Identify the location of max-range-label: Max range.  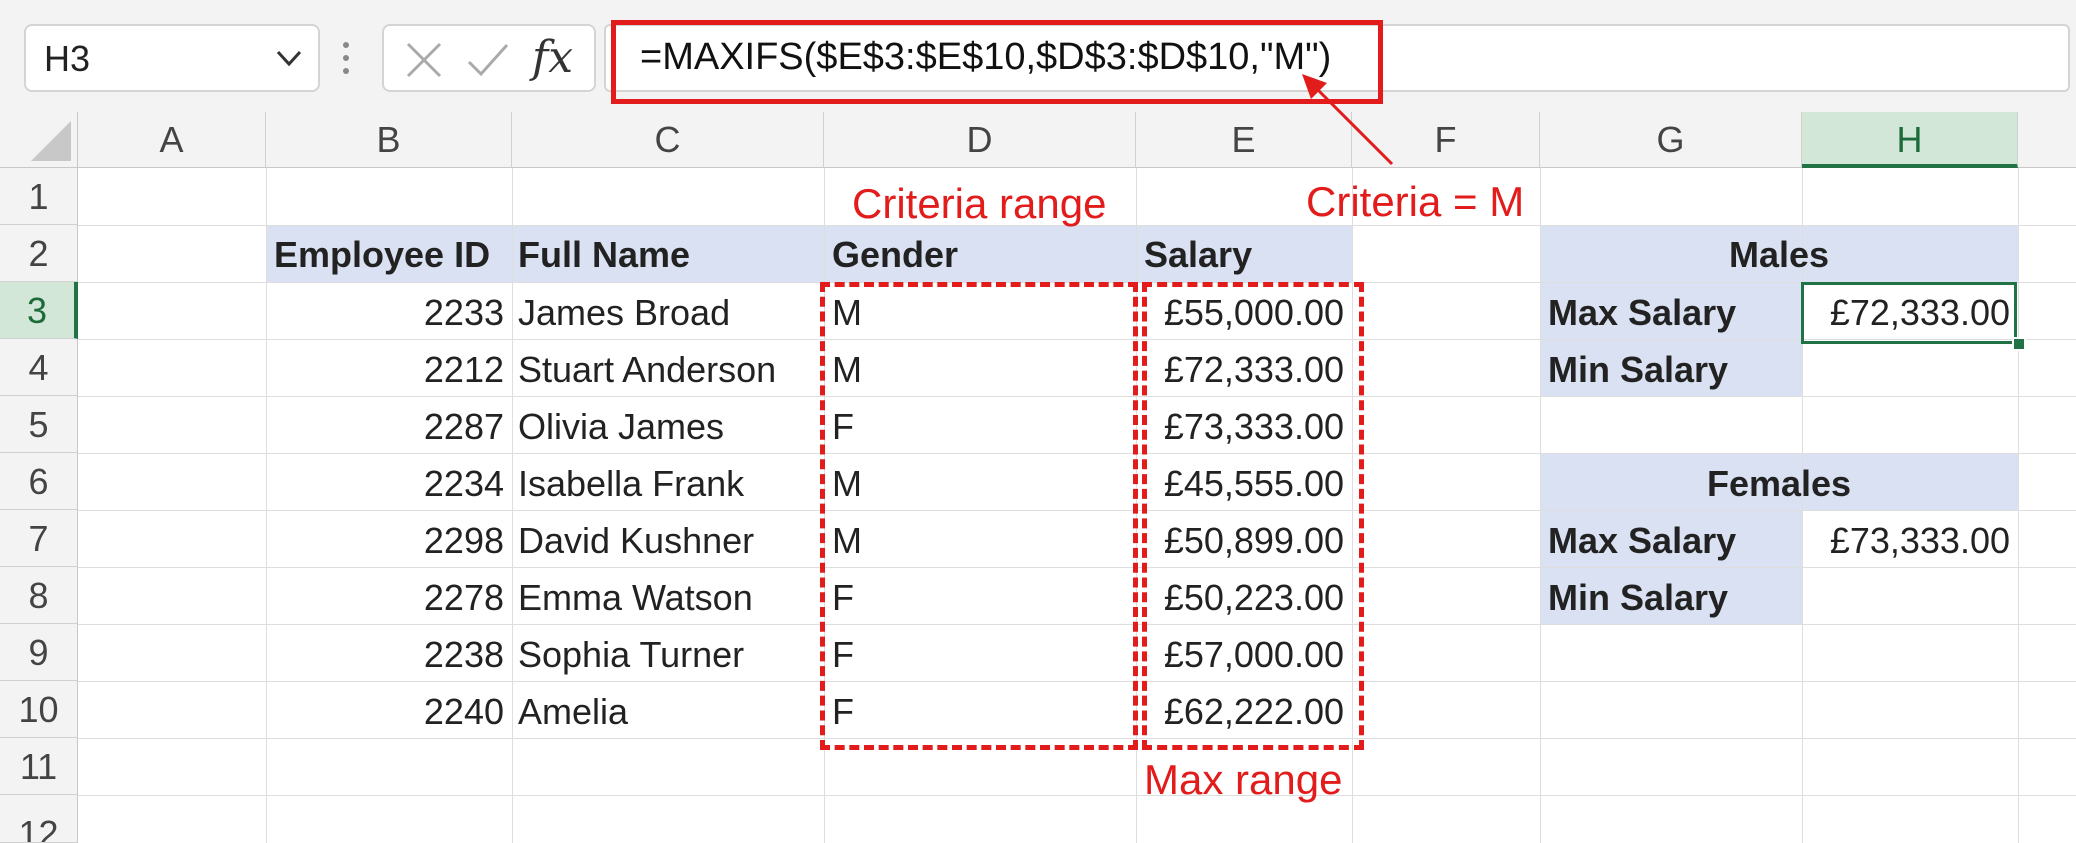
(1243, 779).